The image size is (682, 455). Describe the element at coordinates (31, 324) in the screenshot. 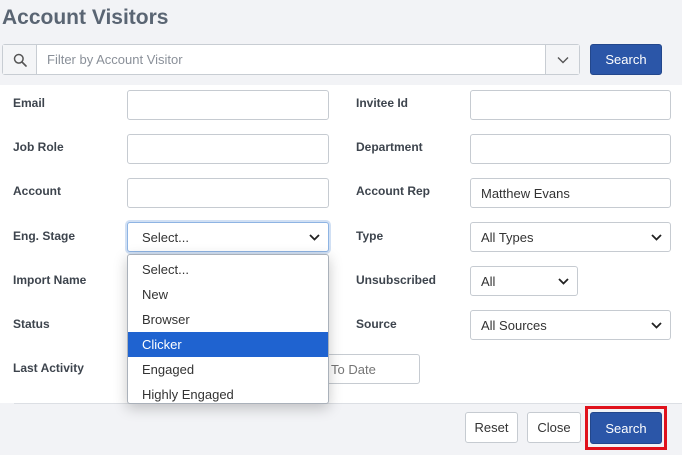

I see `status-label: Status` at that location.